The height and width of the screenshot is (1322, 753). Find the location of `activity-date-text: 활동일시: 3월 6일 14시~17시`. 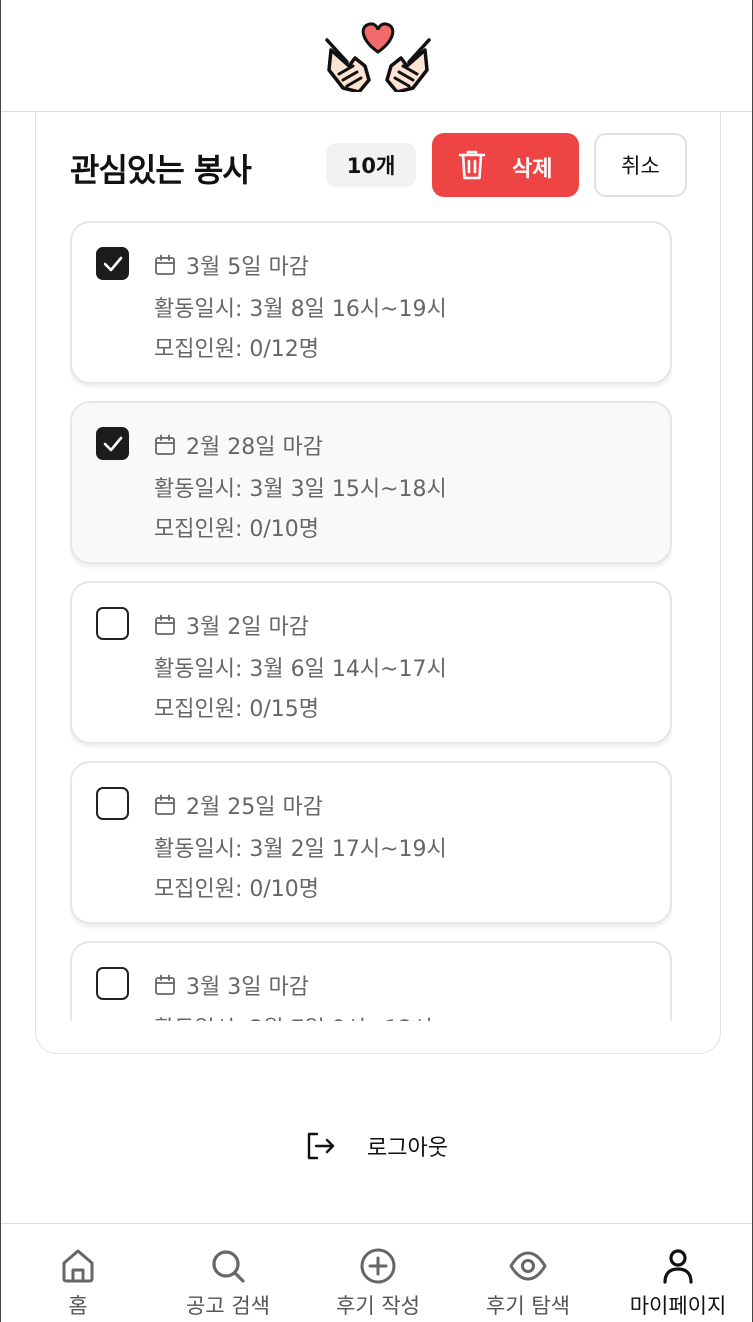

activity-date-text: 활동일시: 3월 6일 14시~17시 is located at coordinates (300, 669).